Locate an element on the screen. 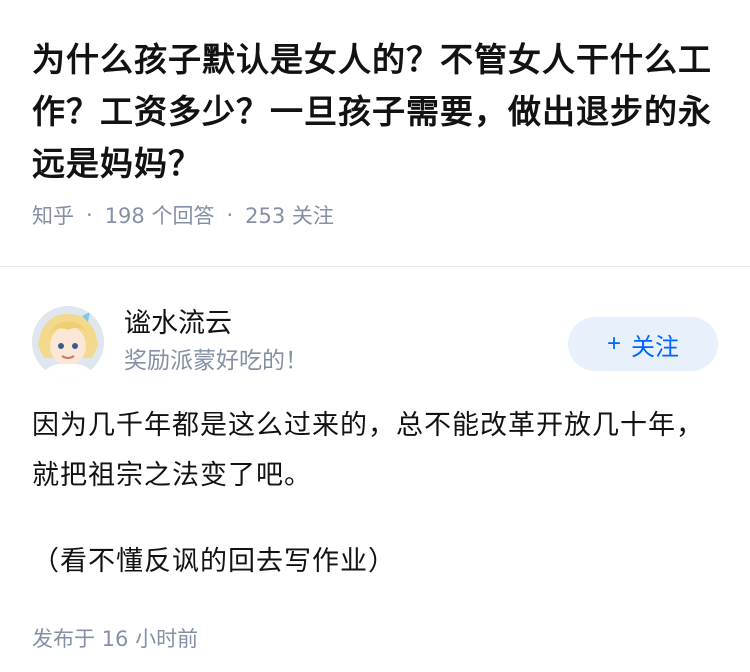  follow-button: + 关注 is located at coordinates (643, 344).